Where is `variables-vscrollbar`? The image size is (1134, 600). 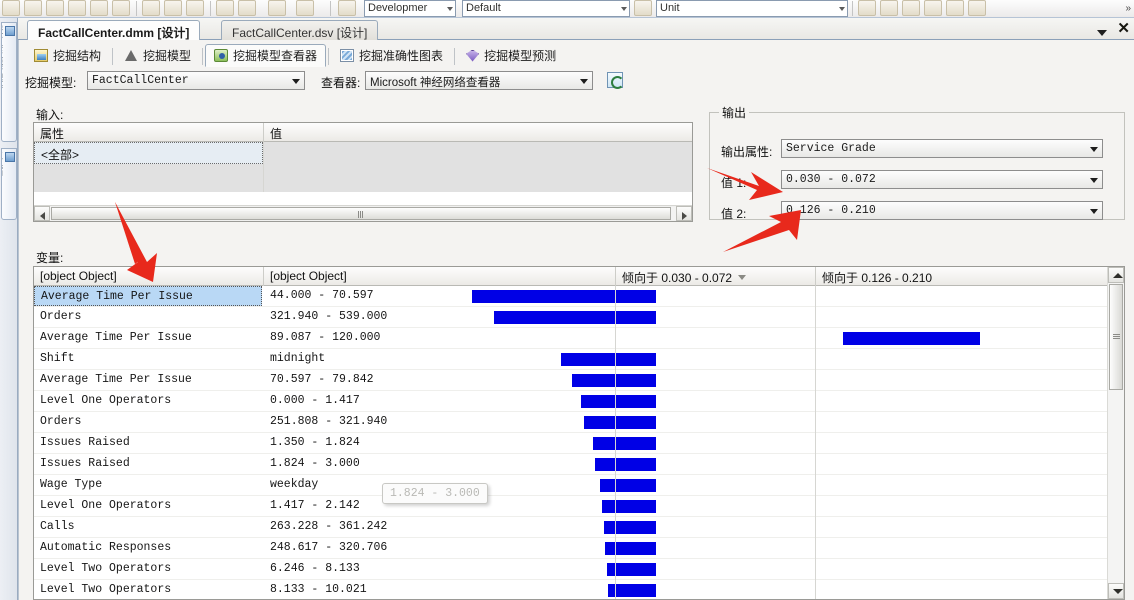 variables-vscrollbar is located at coordinates (1115, 433).